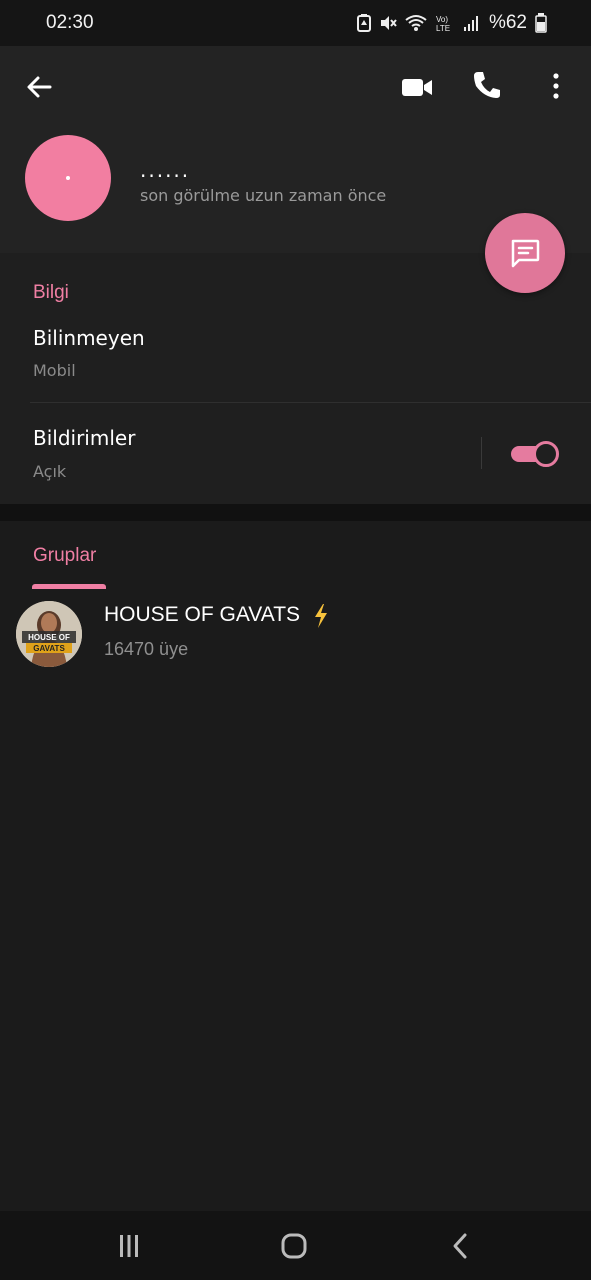 Image resolution: width=591 pixels, height=1280 pixels. What do you see at coordinates (70, 22) in the screenshot?
I see `status-time: 02:30` at bounding box center [70, 22].